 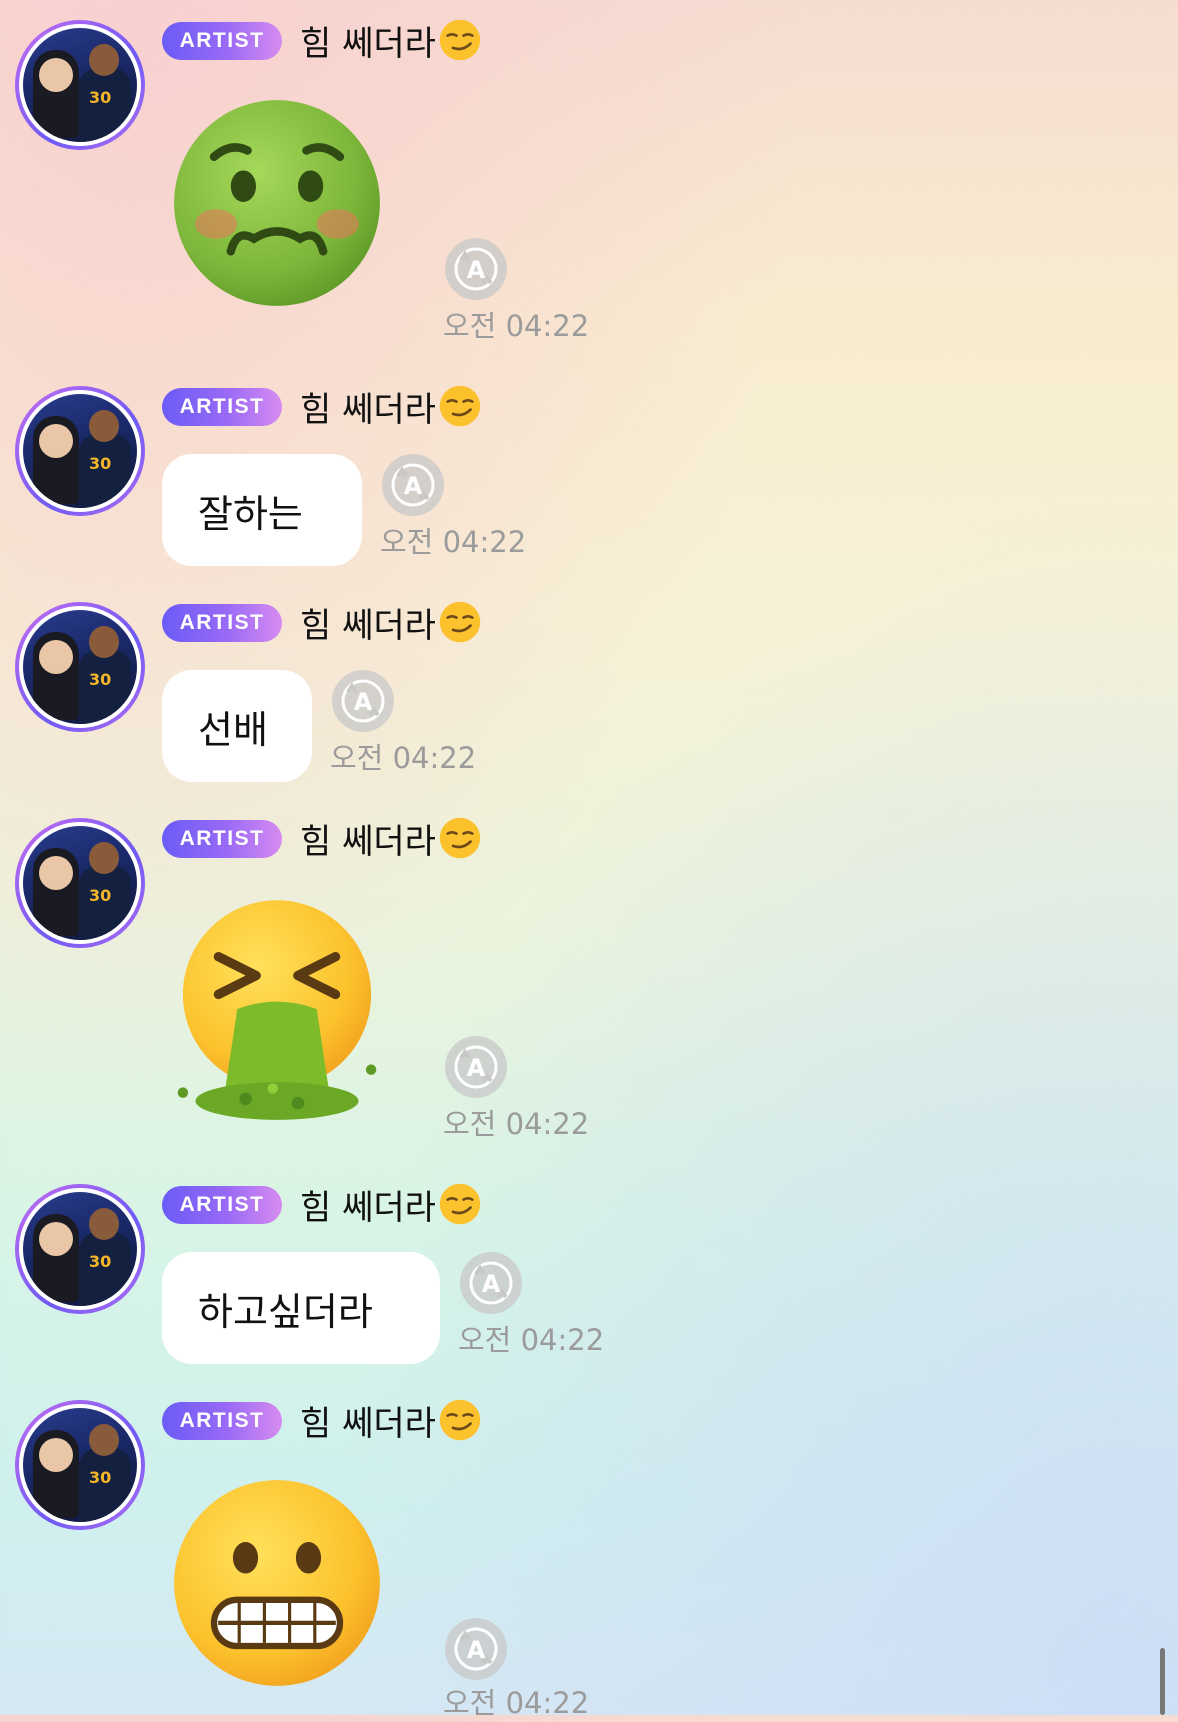 What do you see at coordinates (277, 203) in the screenshot?
I see `nauseated-face-emoji-icon` at bounding box center [277, 203].